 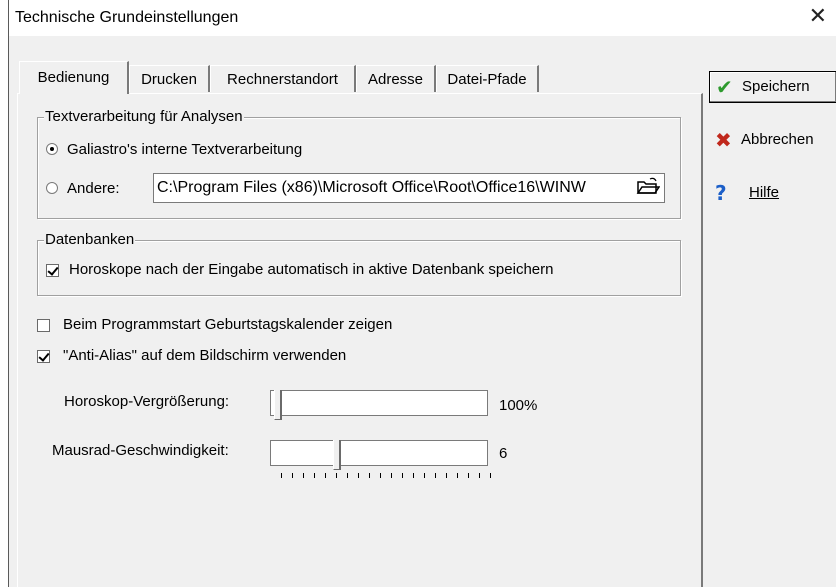 What do you see at coordinates (379, 453) in the screenshot?
I see `wheel-speed-slider-track` at bounding box center [379, 453].